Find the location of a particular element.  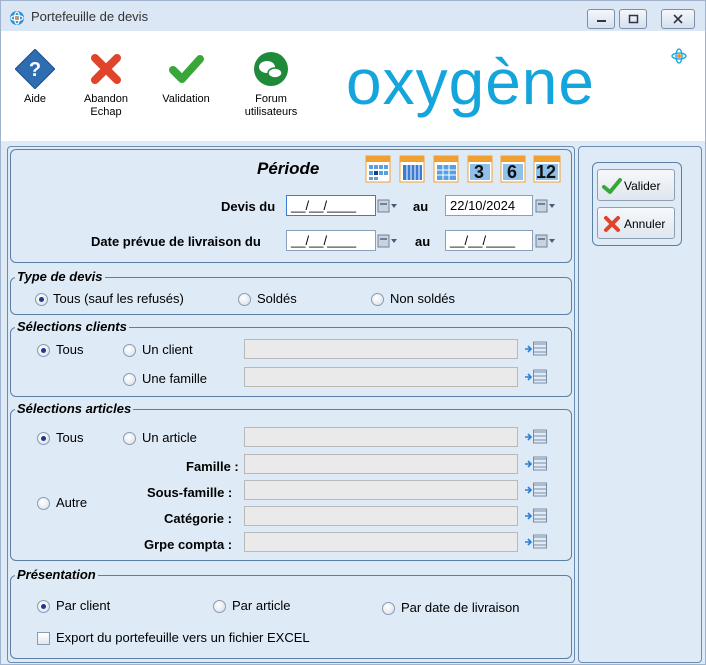

famille-client-field is located at coordinates (381, 377).